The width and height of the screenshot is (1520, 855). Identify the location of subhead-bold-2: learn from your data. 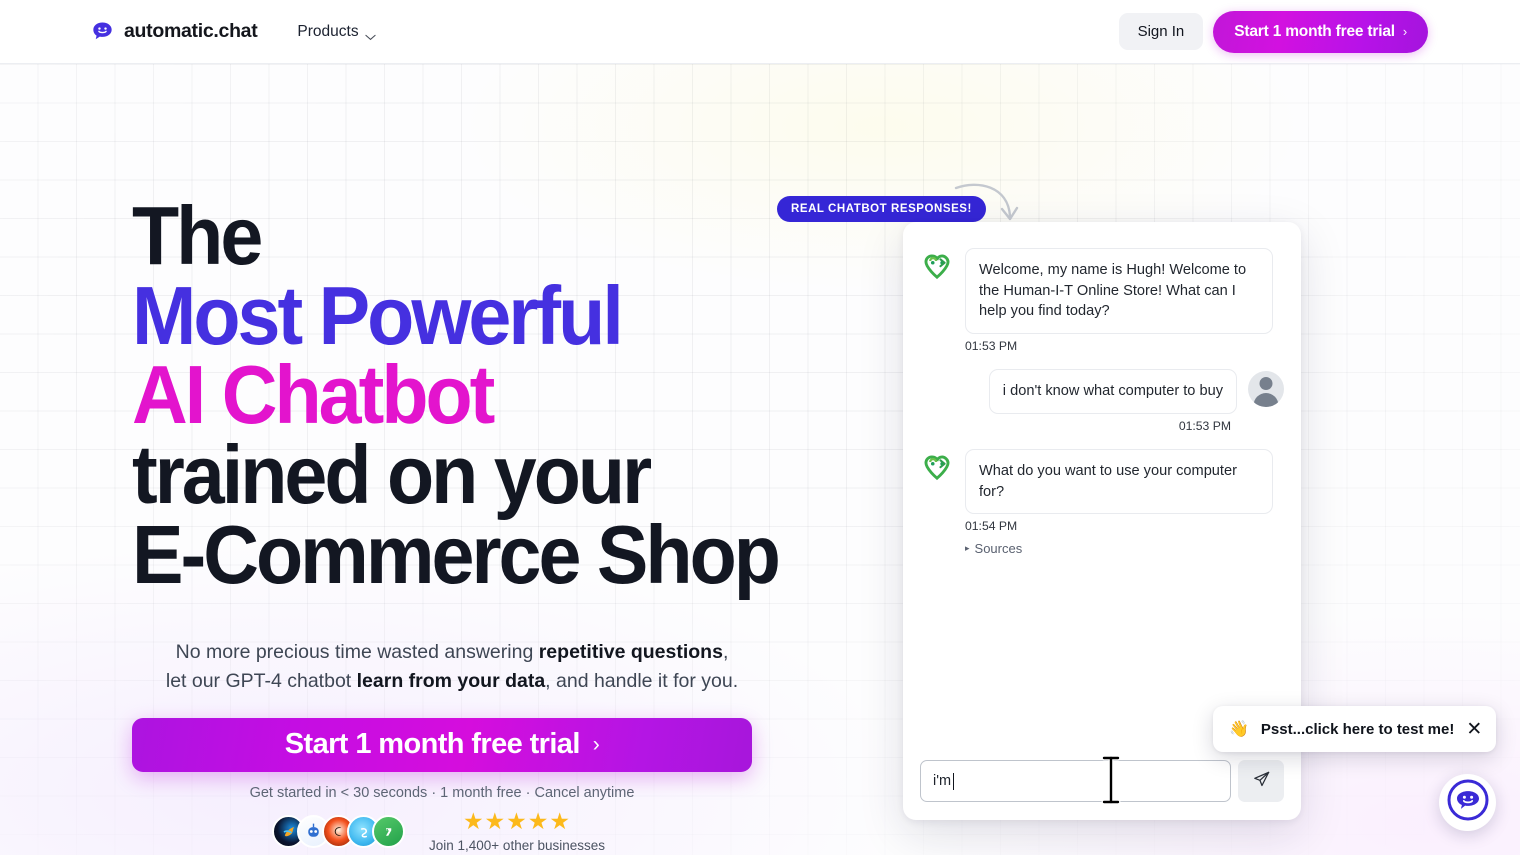
(451, 680).